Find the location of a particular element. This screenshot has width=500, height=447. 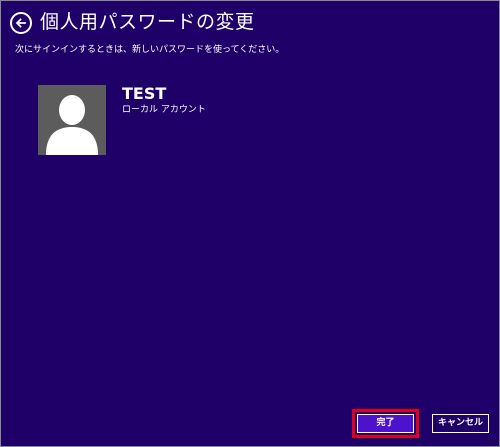

back-button is located at coordinates (21, 23).